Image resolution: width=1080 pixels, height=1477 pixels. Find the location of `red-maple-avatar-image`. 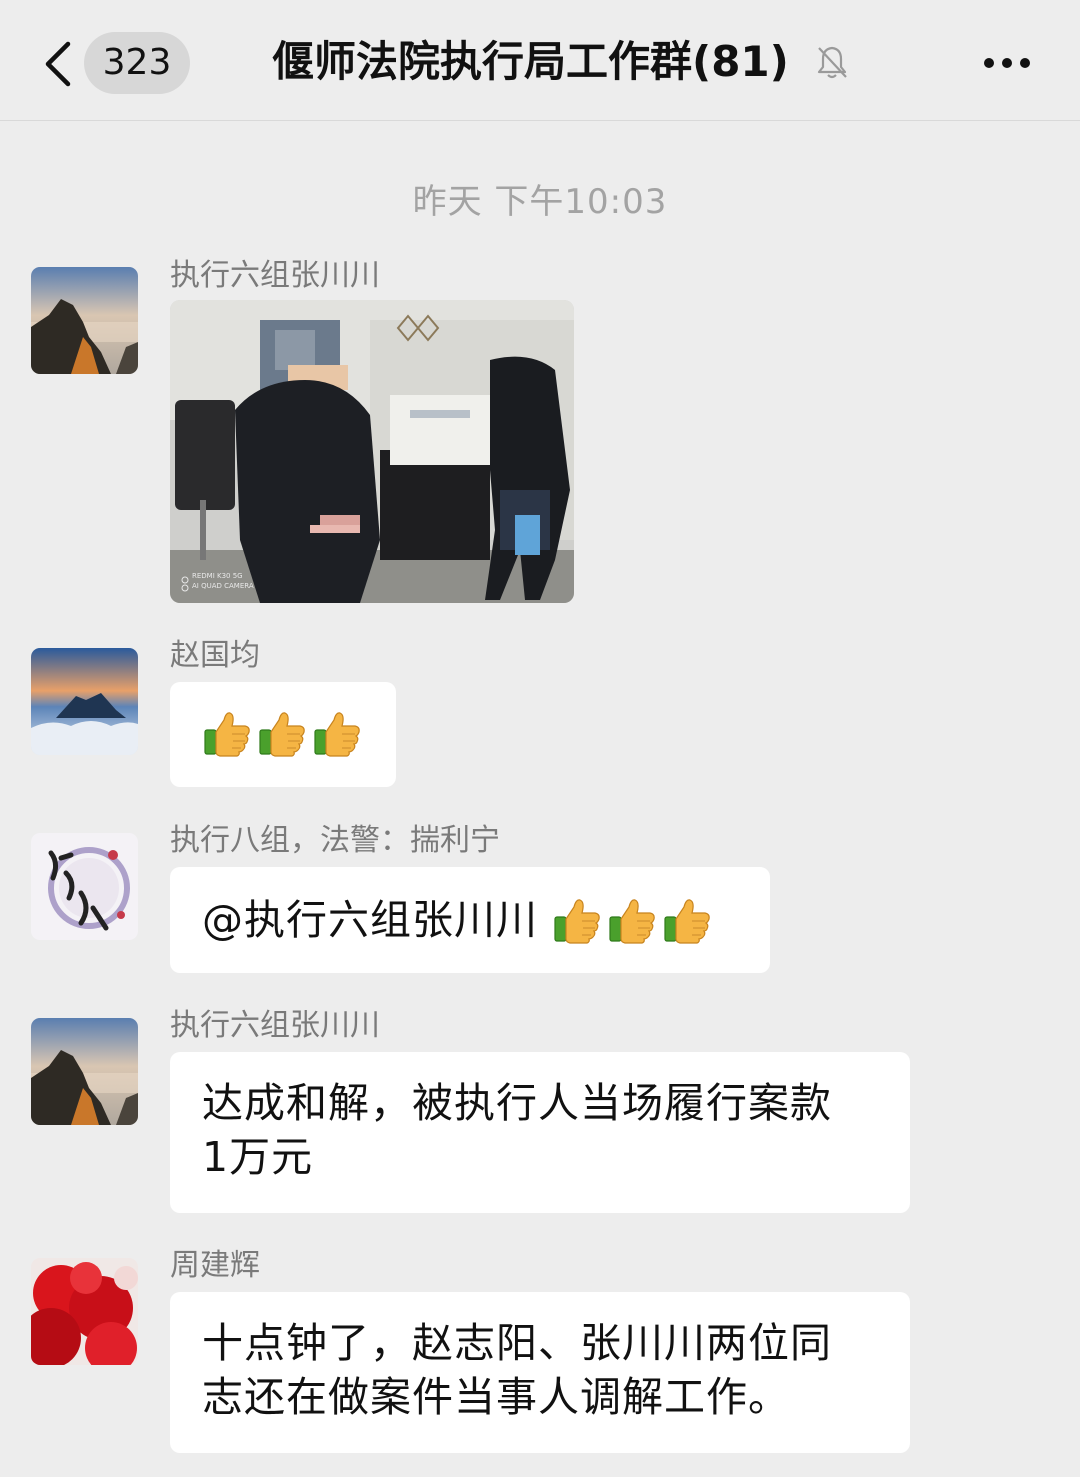

red-maple-avatar-image is located at coordinates (84, 1311).